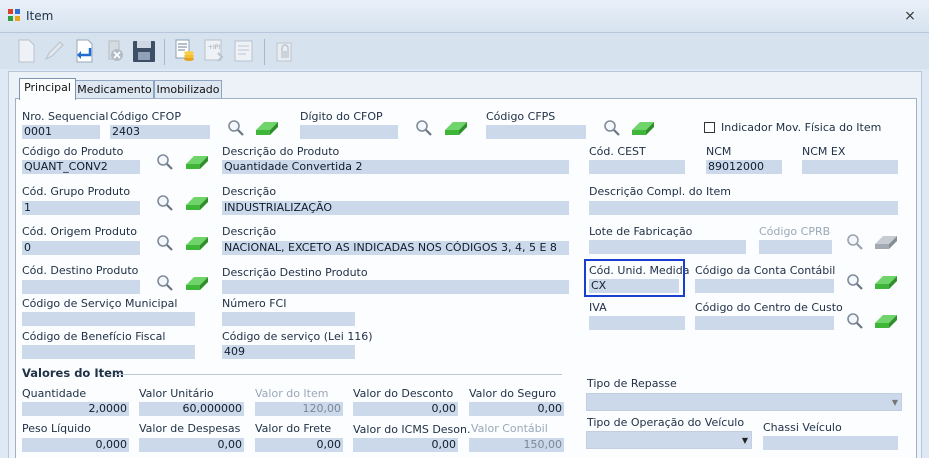 This screenshot has height=458, width=929. What do you see at coordinates (191, 445) in the screenshot?
I see `valor-despesas-input: 0,00` at bounding box center [191, 445].